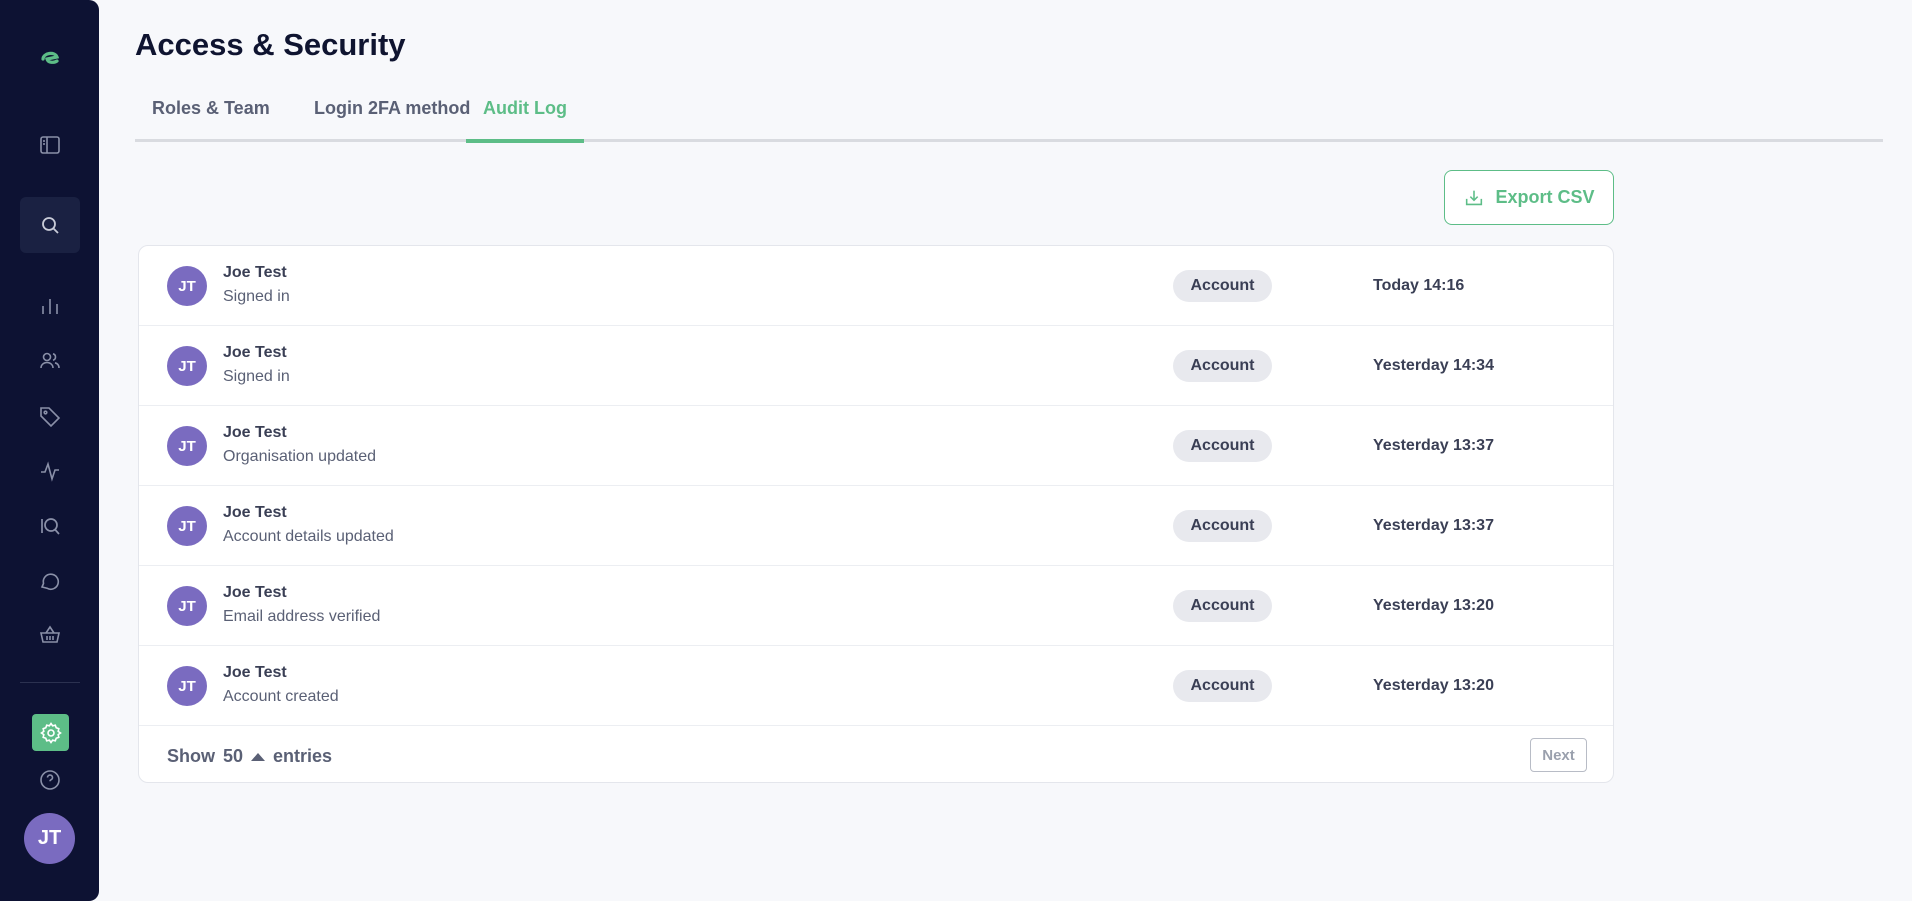  What do you see at coordinates (299, 456) in the screenshot?
I see `action-description: Organisation updated` at bounding box center [299, 456].